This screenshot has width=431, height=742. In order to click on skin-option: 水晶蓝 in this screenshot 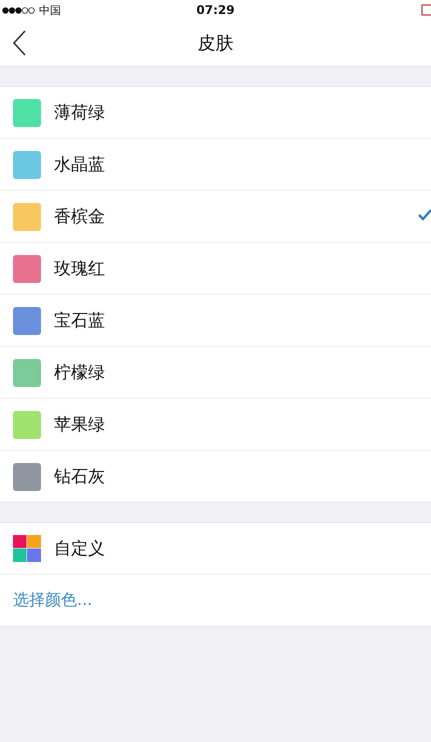, I will do `click(215, 164)`.